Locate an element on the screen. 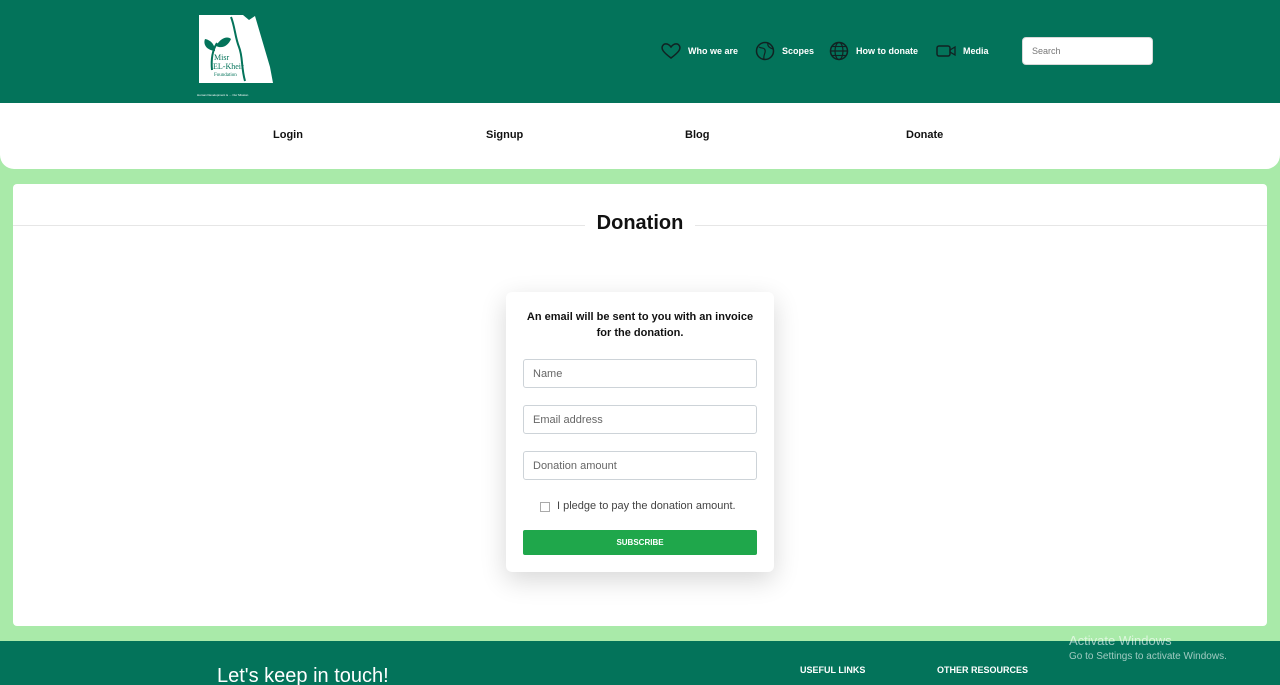 This screenshot has width=1280, height=685. pledge-row: I pledge to pay the donation amount. is located at coordinates (638, 505).